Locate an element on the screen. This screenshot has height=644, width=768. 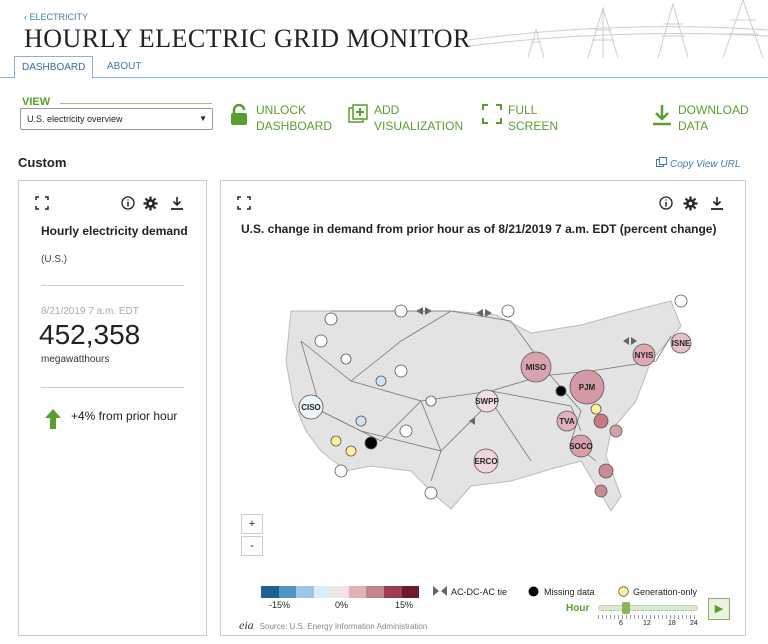
lock-icon is located at coordinates (239, 114).